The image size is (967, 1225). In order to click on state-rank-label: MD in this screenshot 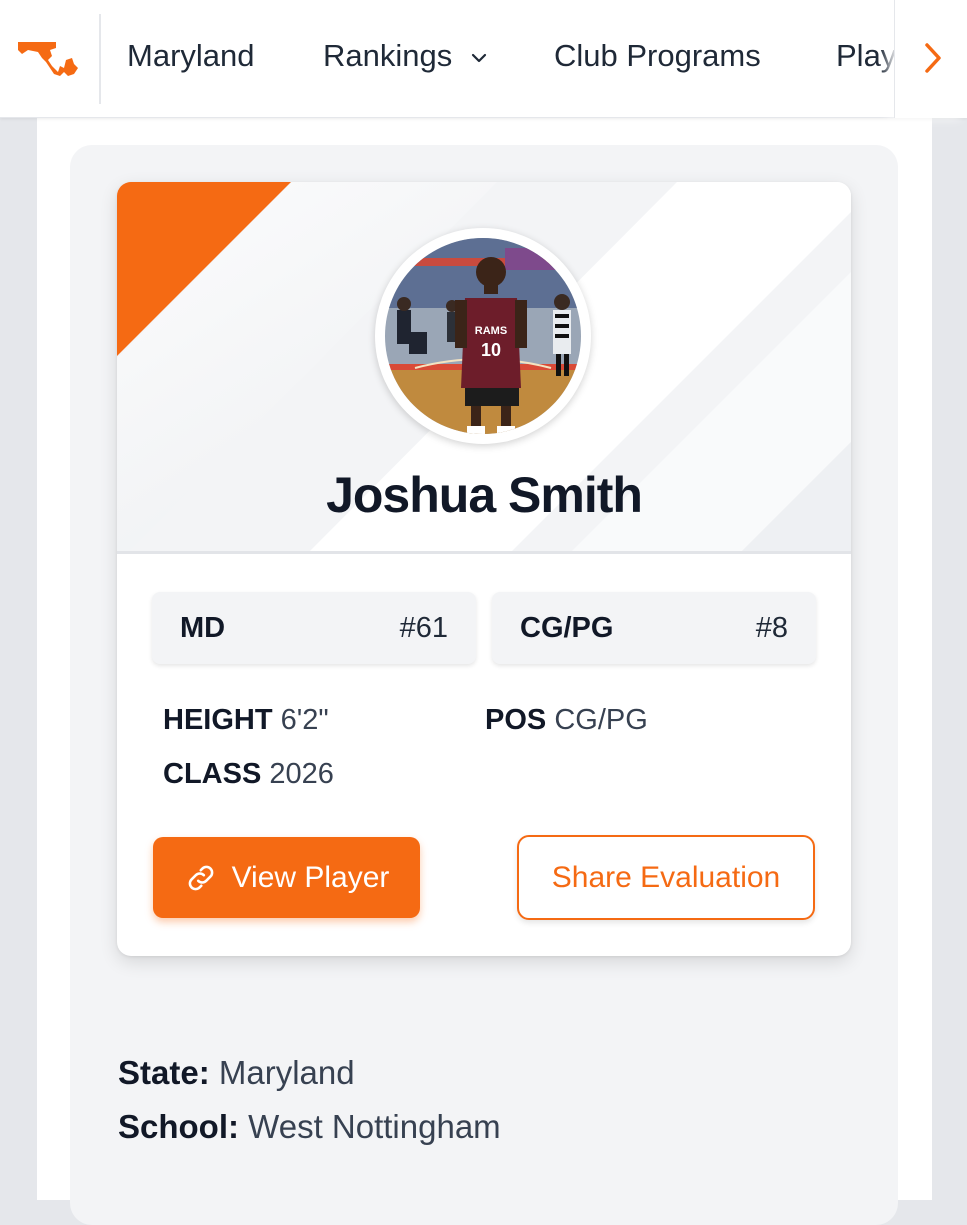, I will do `click(203, 628)`.